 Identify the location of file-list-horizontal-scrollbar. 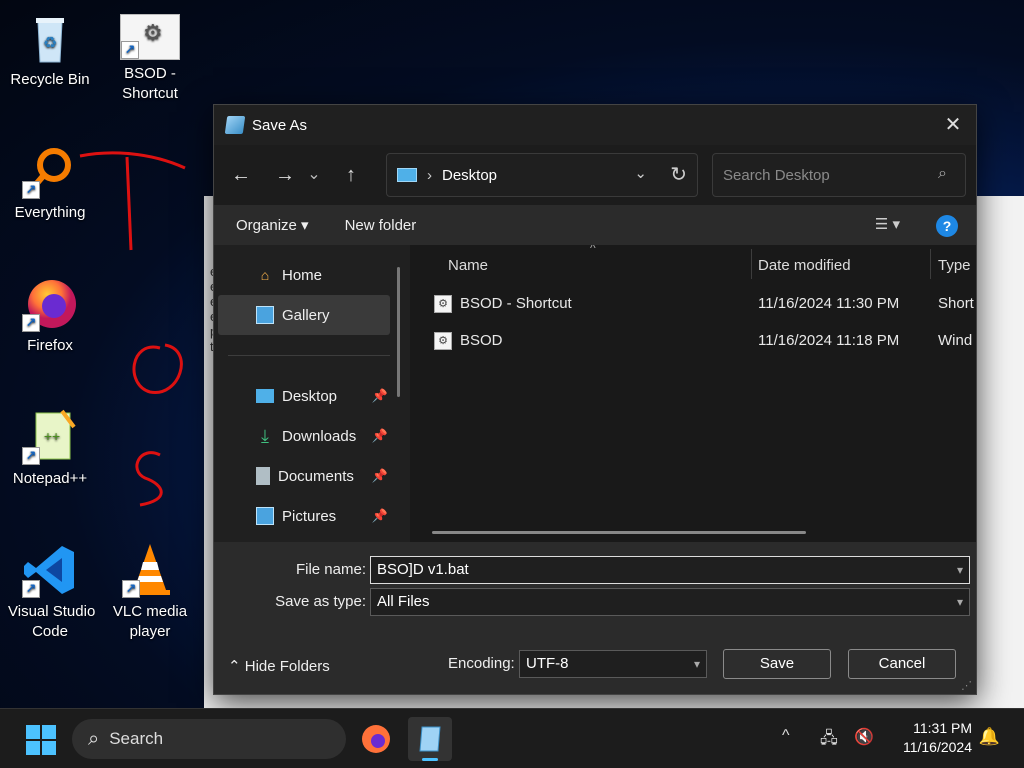
(619, 532).